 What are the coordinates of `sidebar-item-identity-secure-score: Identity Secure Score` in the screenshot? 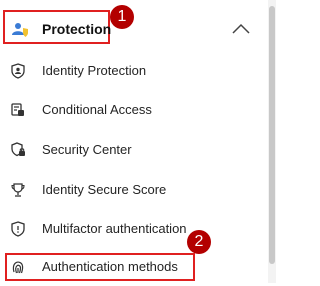 It's located at (133, 190).